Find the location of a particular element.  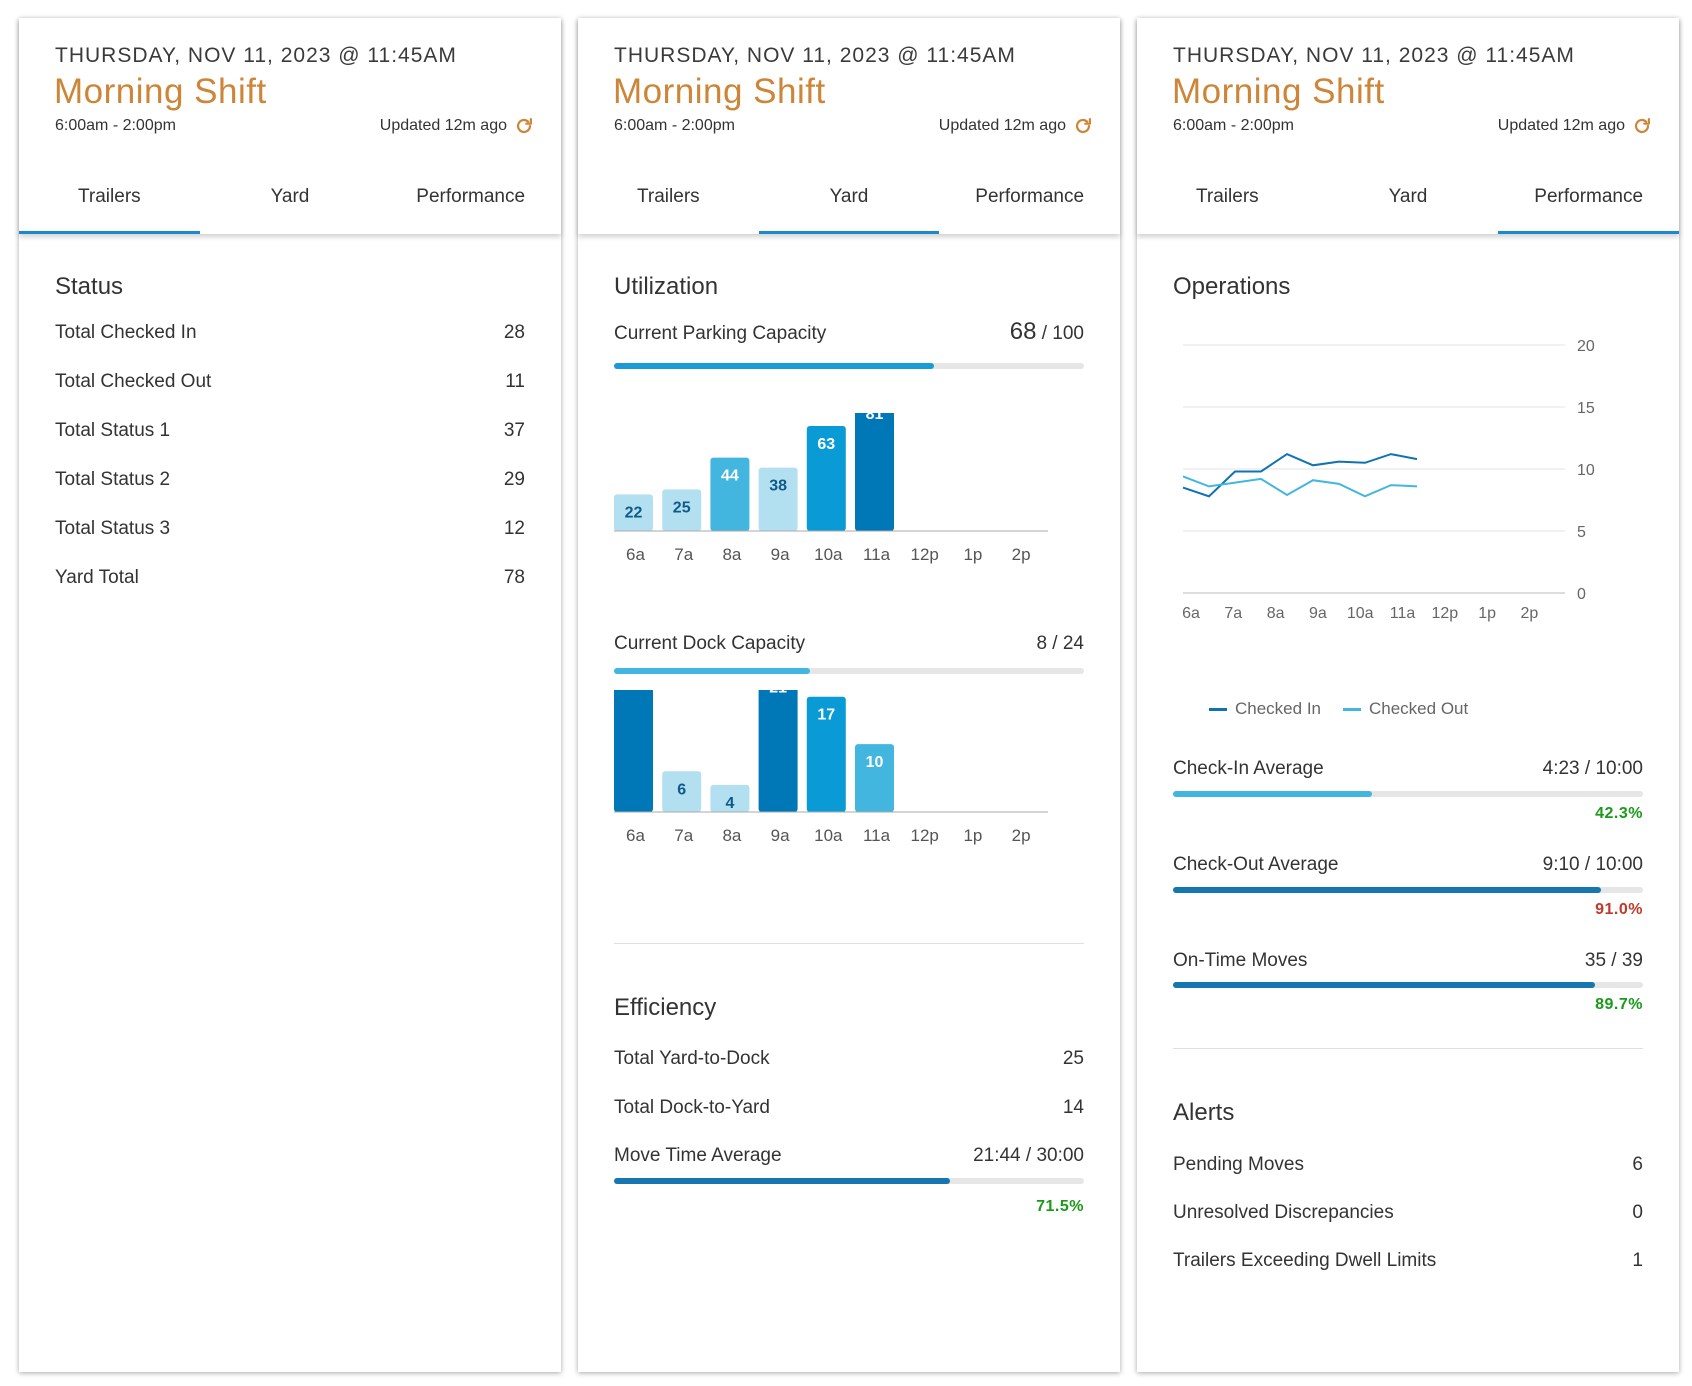

utilization-title: Utilization is located at coordinates (666, 286).